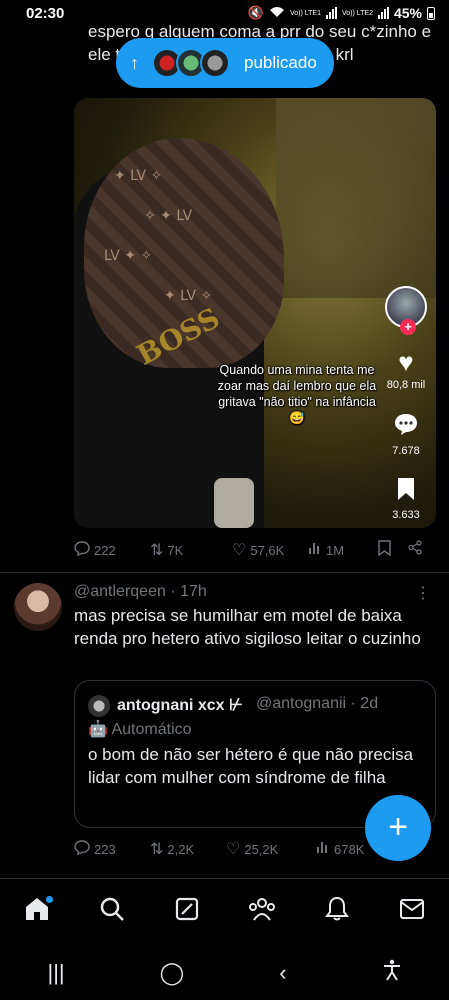 Image resolution: width=449 pixels, height=1000 pixels. Describe the element at coordinates (406, 403) in the screenshot. I see `video-side-actions: + ♥ 80,8 mil 7.678 3.633` at that location.